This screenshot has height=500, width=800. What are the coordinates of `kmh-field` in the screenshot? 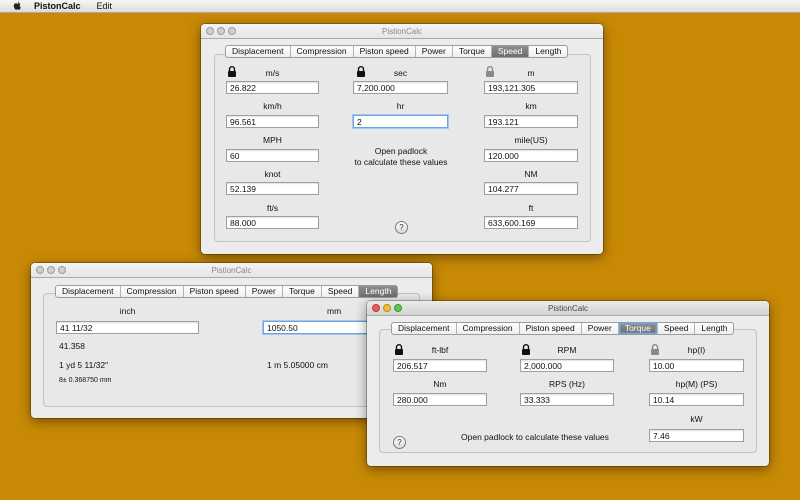 It's located at (272, 121).